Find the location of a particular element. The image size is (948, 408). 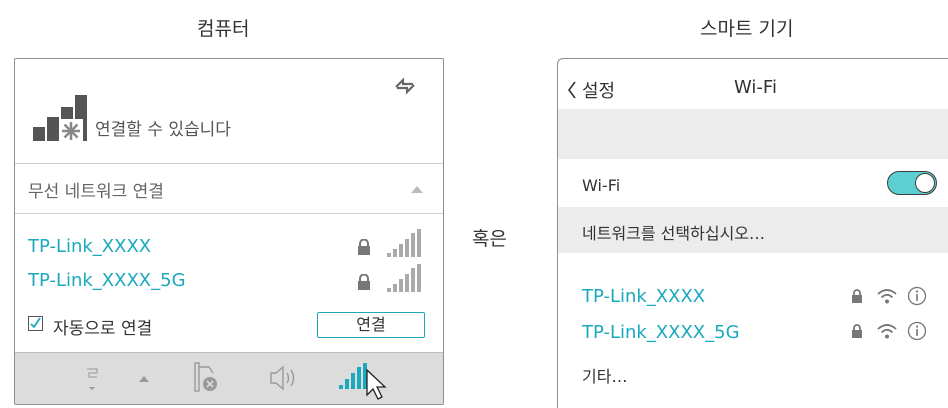

cursor-icon is located at coordinates (376, 384).